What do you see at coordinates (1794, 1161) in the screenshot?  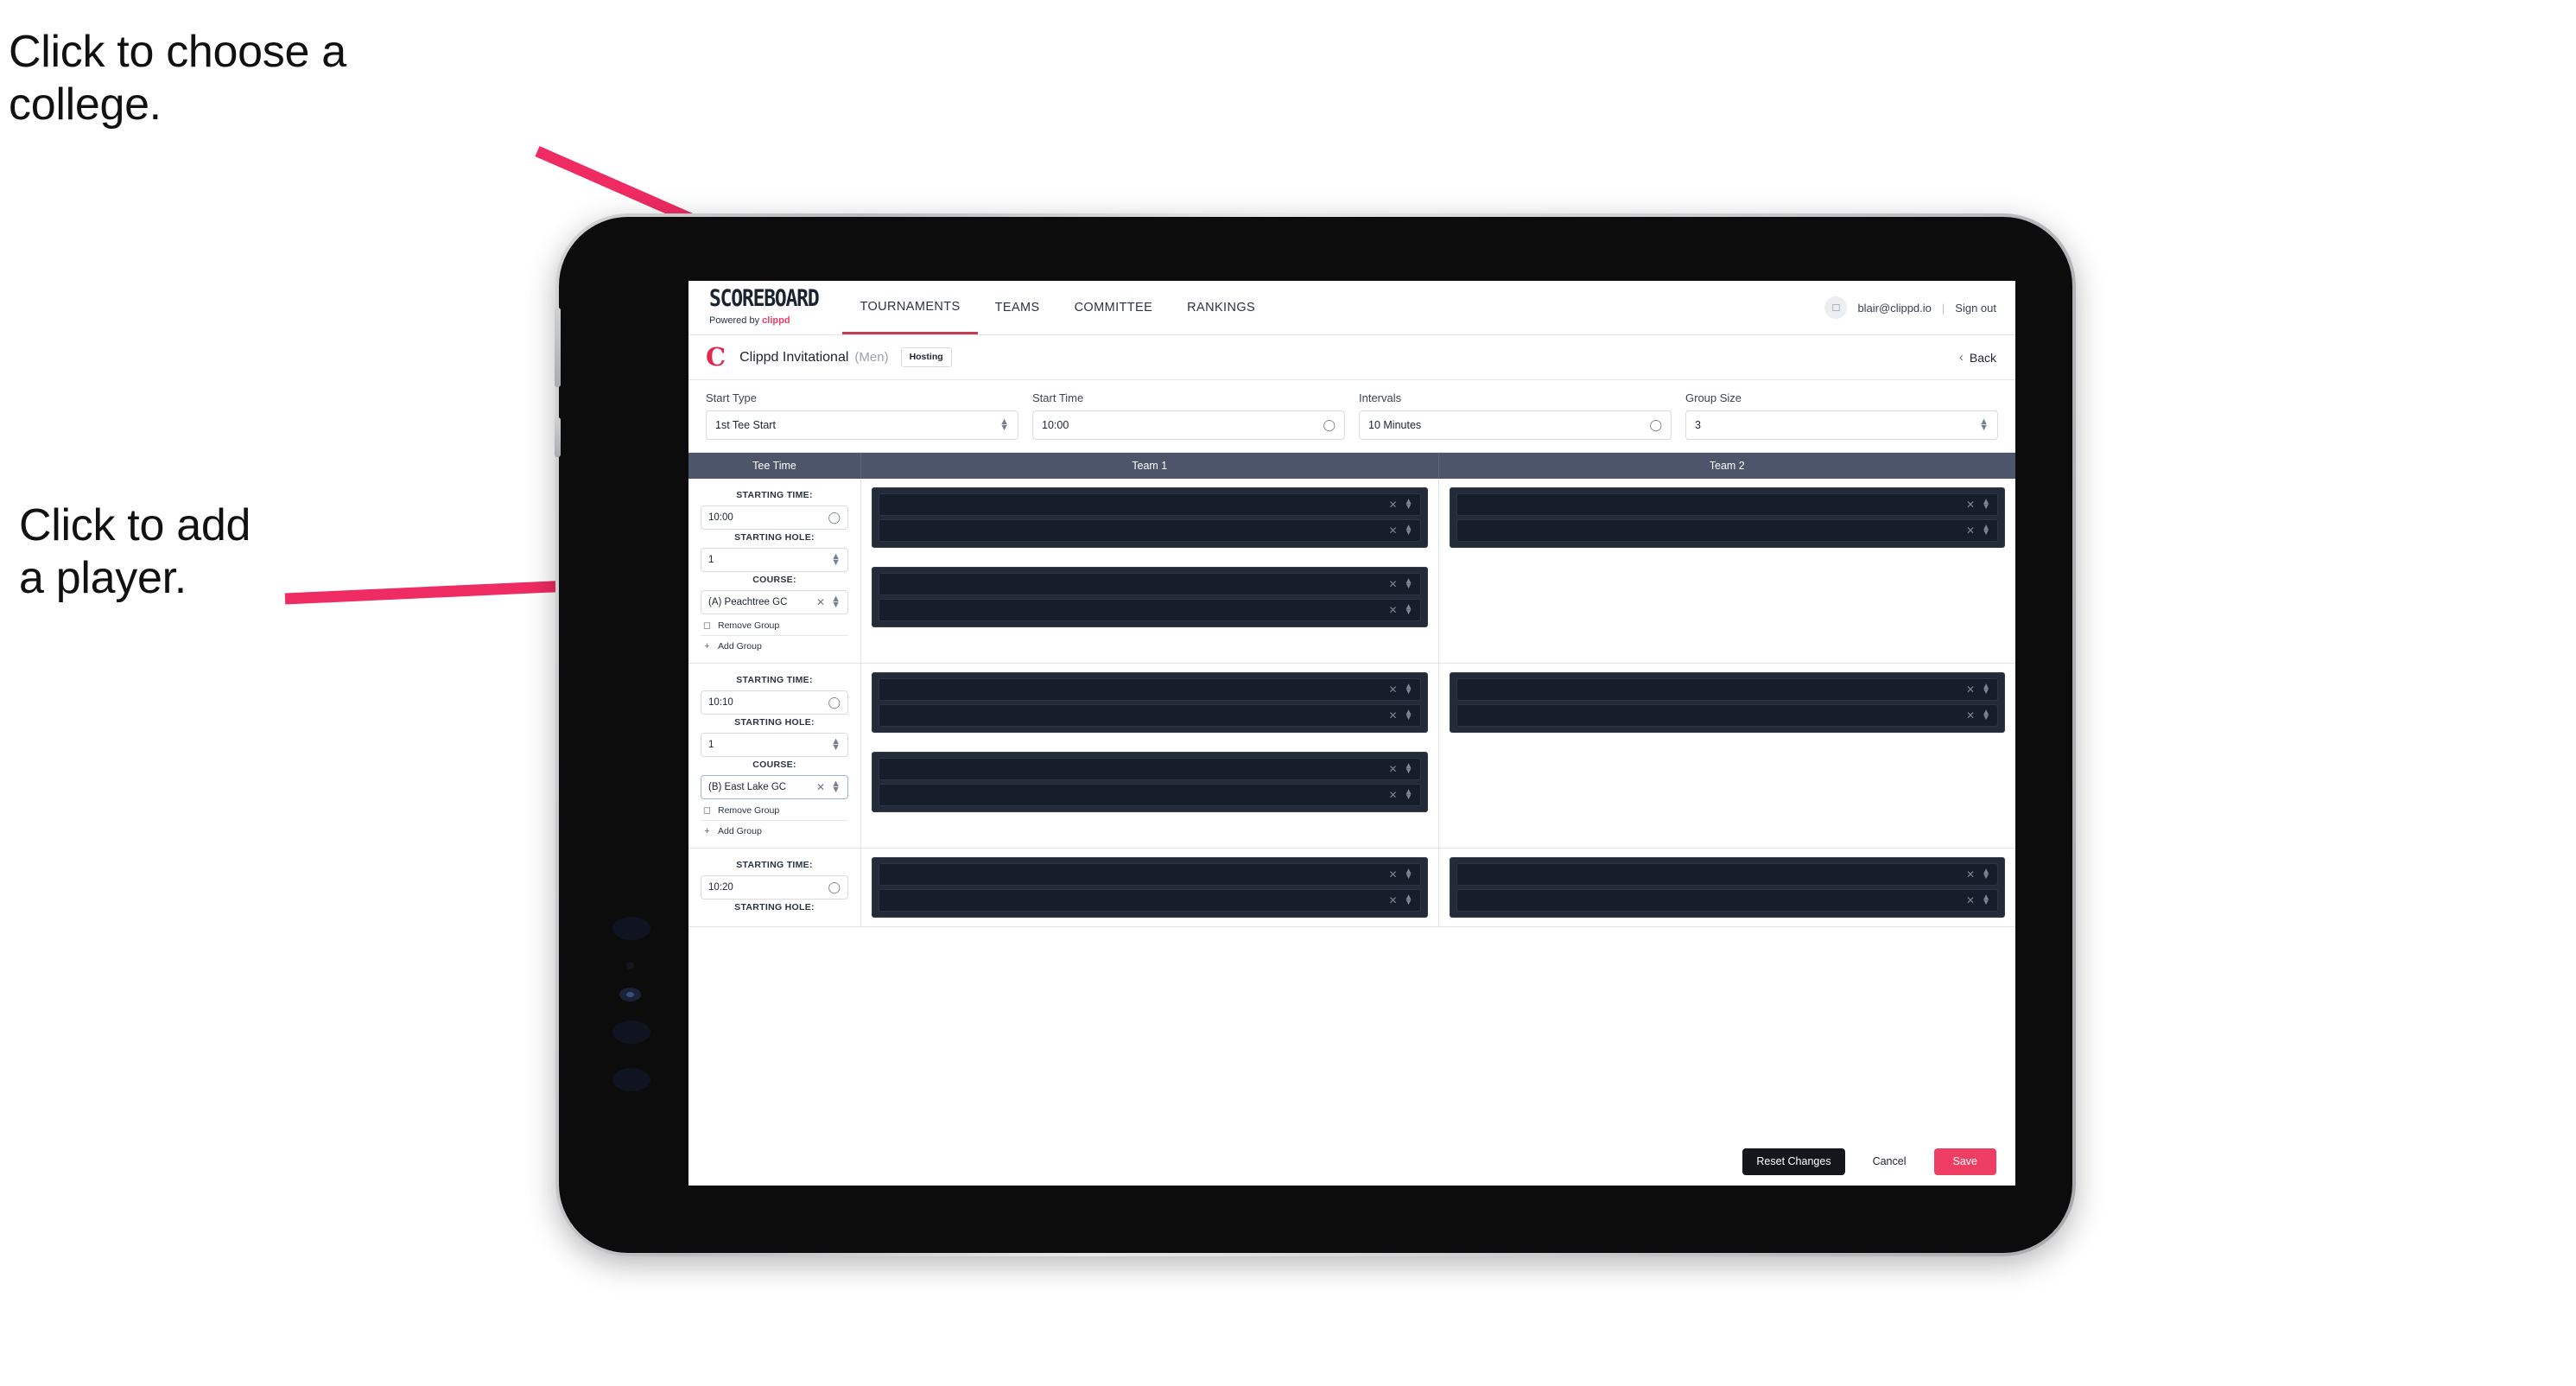 I see `reset-changes-button: Reset Changes` at bounding box center [1794, 1161].